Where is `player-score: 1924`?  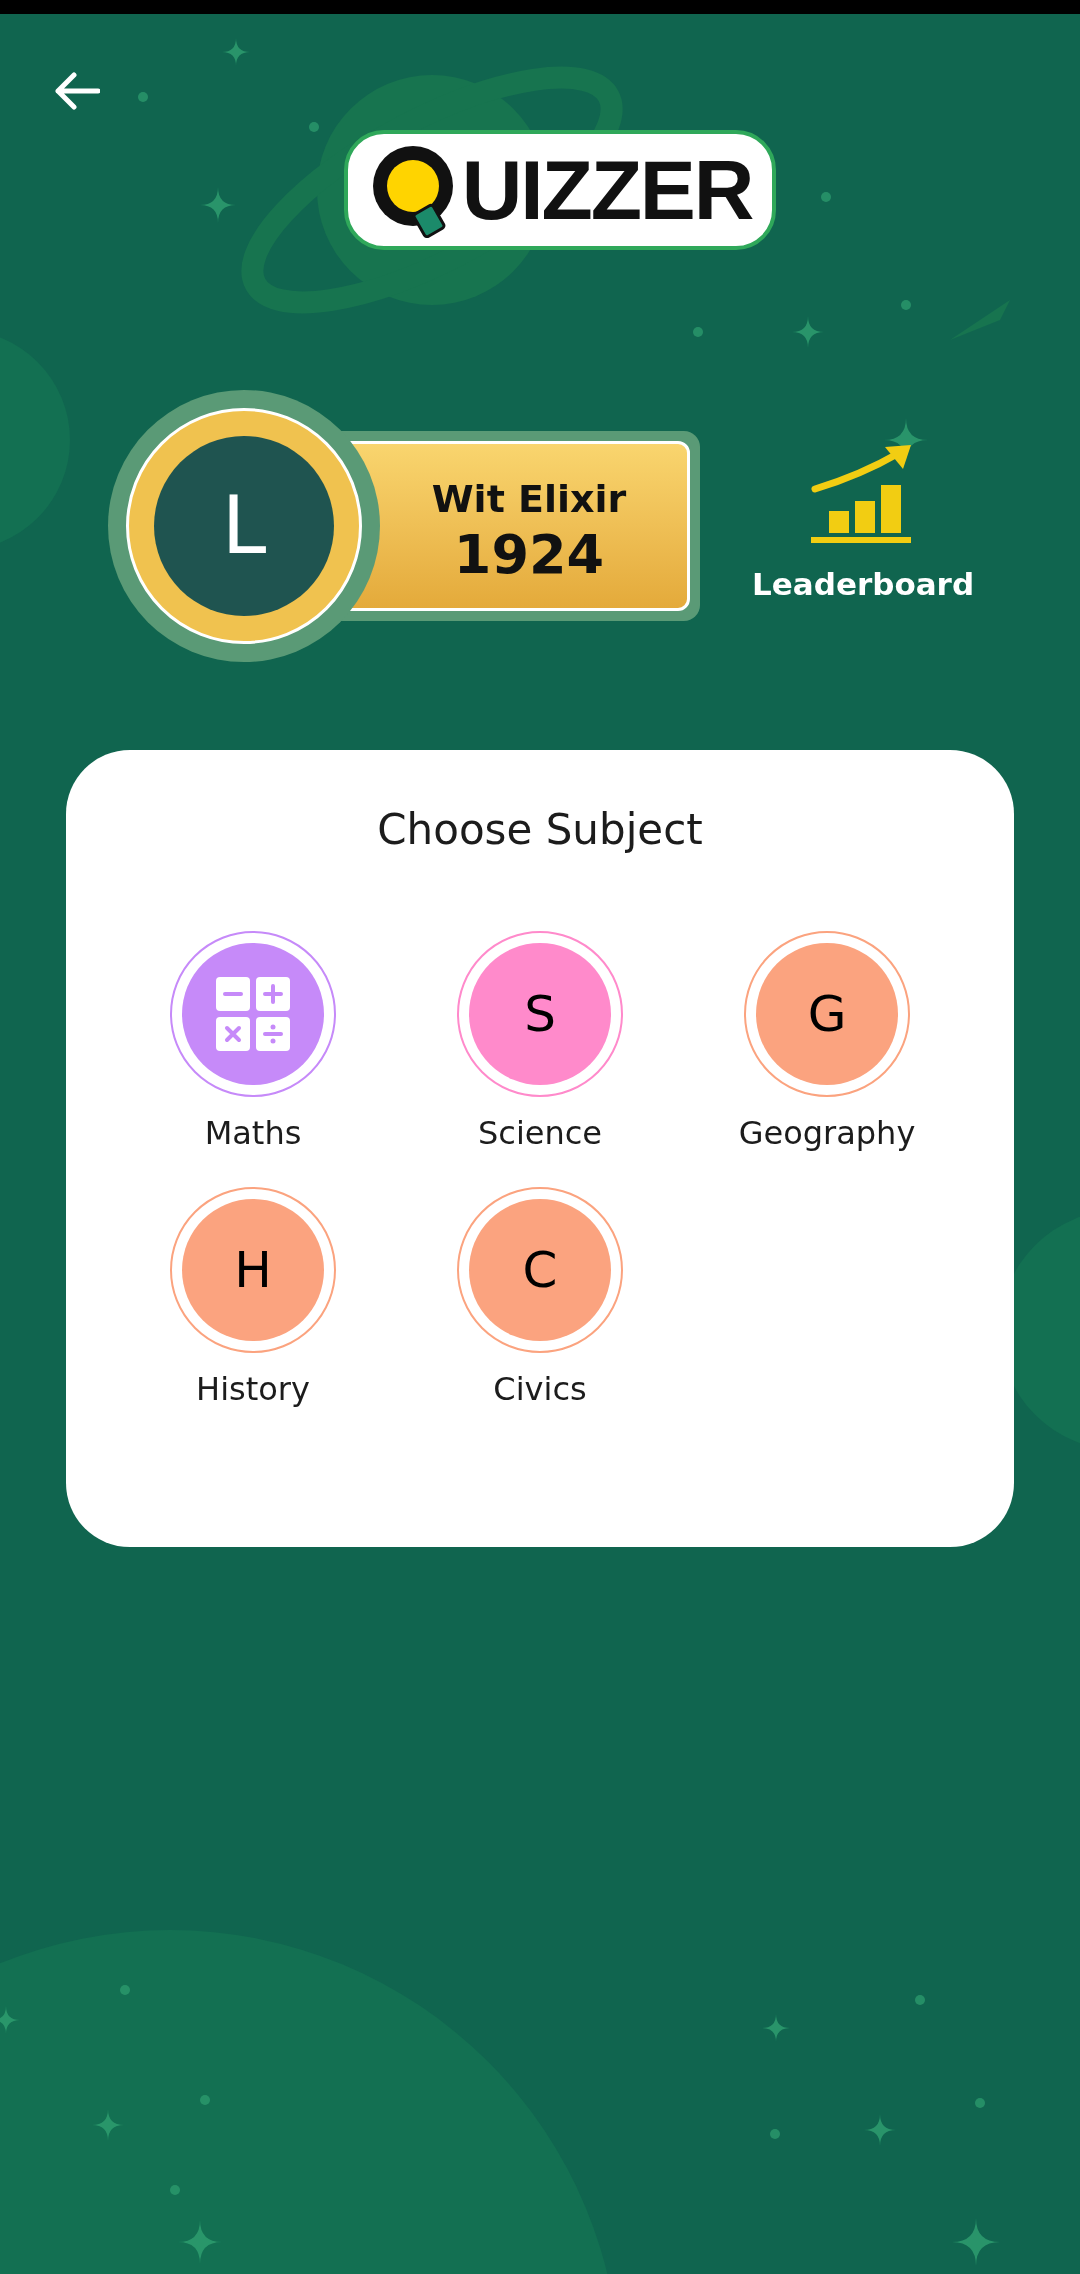 player-score: 1924 is located at coordinates (529, 554).